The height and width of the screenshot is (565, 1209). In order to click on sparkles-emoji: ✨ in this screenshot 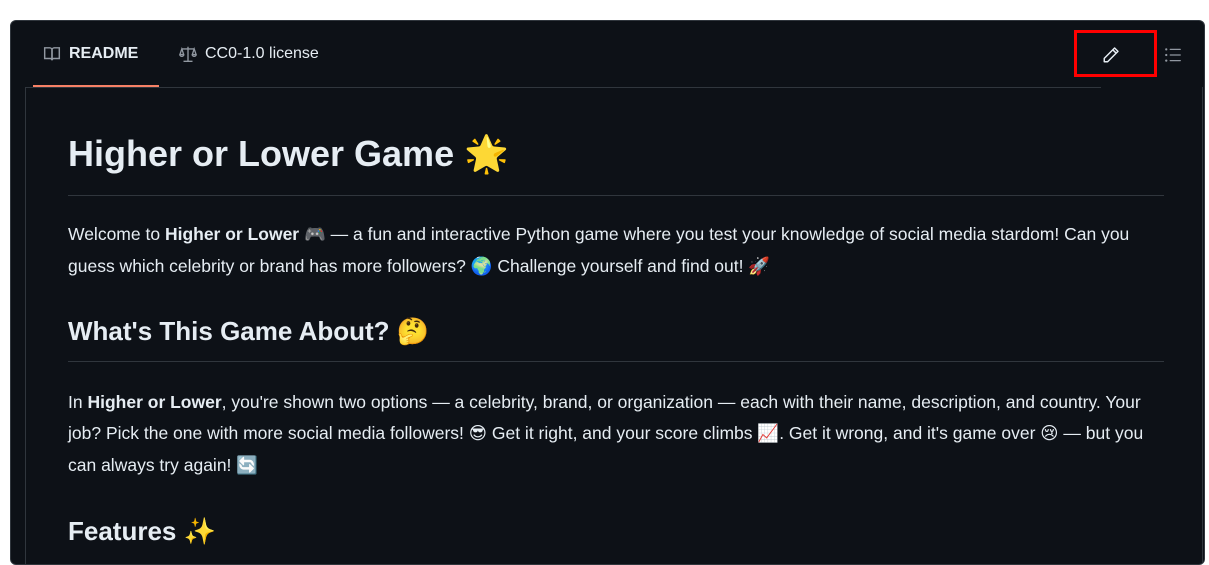, I will do `click(199, 532)`.